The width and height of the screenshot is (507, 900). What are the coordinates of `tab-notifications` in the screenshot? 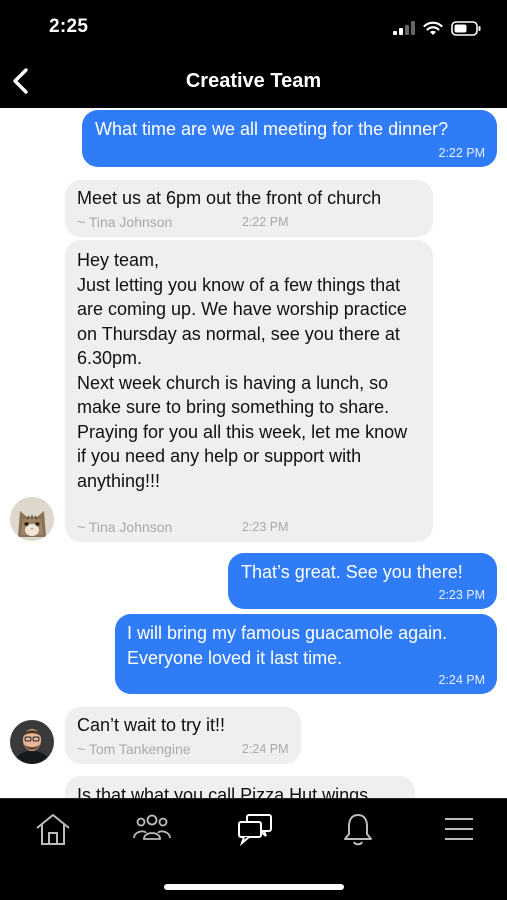 It's located at (358, 829).